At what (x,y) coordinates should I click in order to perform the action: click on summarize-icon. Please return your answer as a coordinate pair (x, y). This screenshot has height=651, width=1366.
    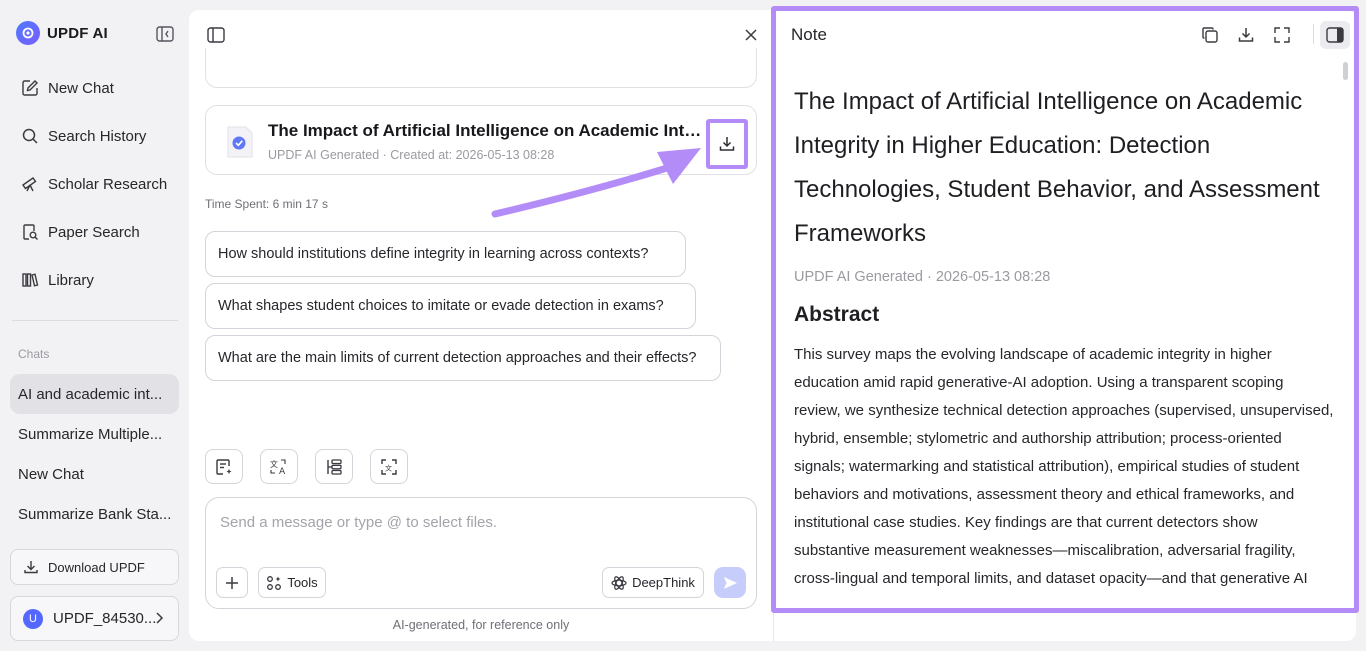
    Looking at the image, I should click on (224, 466).